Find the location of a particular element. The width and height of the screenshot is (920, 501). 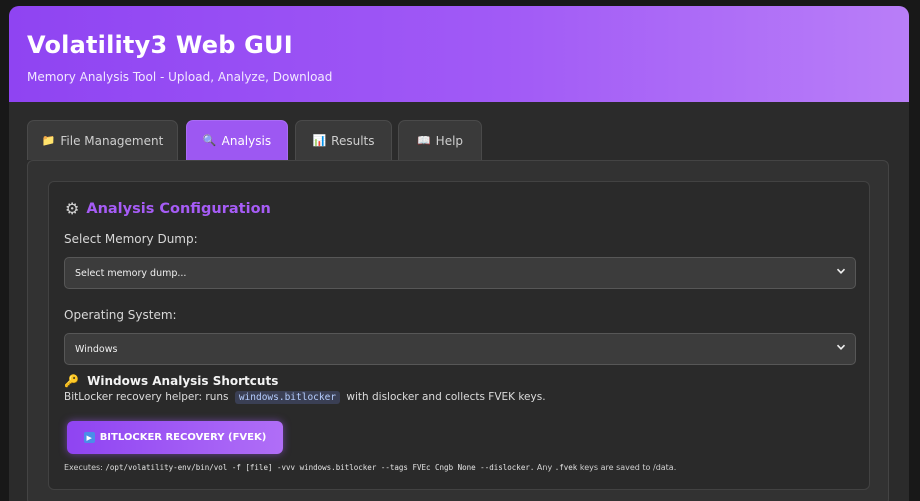

app-title: Volatility3 Web GUI is located at coordinates (160, 45).